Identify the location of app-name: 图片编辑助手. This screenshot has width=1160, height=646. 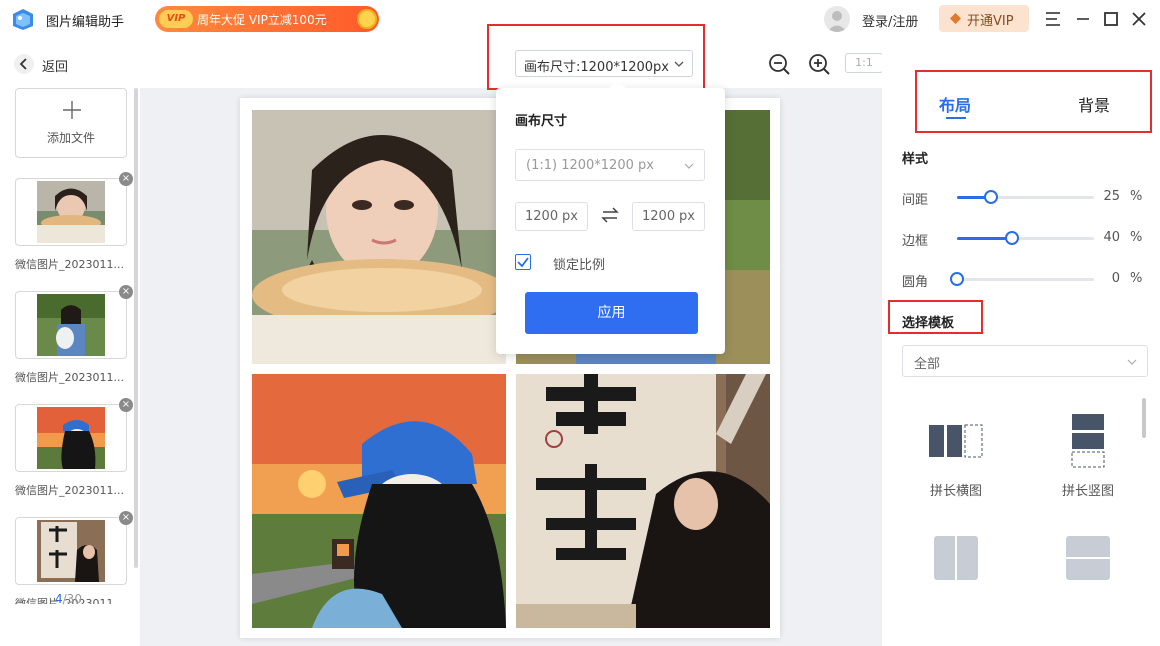
(85, 22).